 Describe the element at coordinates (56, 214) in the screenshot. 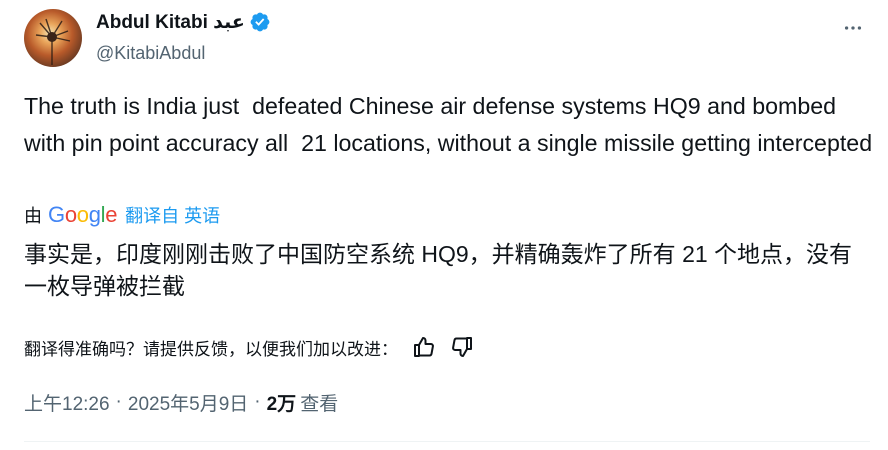

I see `google-logo-letter: G` at that location.